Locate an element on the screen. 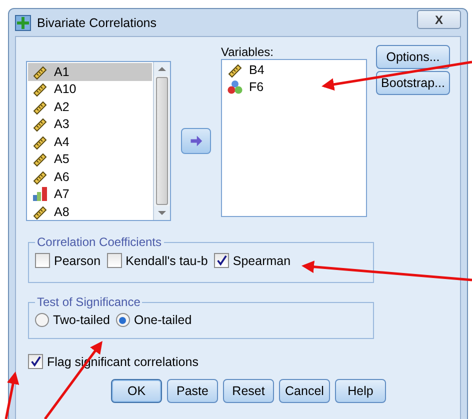  scroll-down-icon is located at coordinates (162, 213).